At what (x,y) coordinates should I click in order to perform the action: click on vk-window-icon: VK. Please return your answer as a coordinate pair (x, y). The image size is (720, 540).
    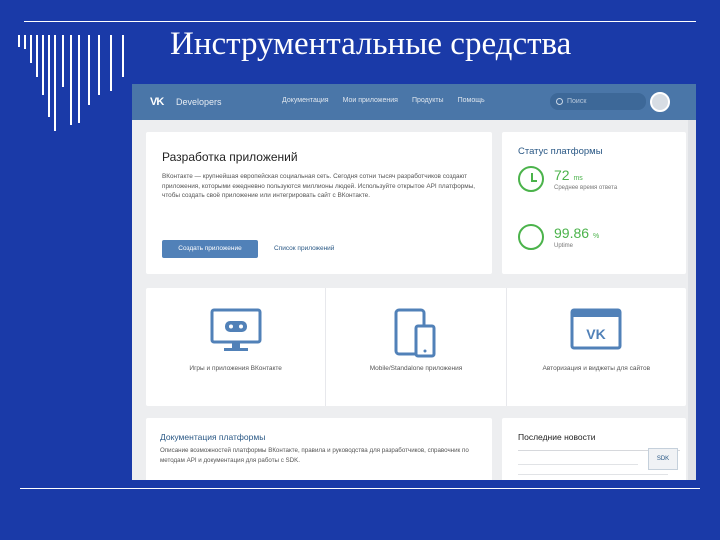
    Looking at the image, I should click on (596, 329).